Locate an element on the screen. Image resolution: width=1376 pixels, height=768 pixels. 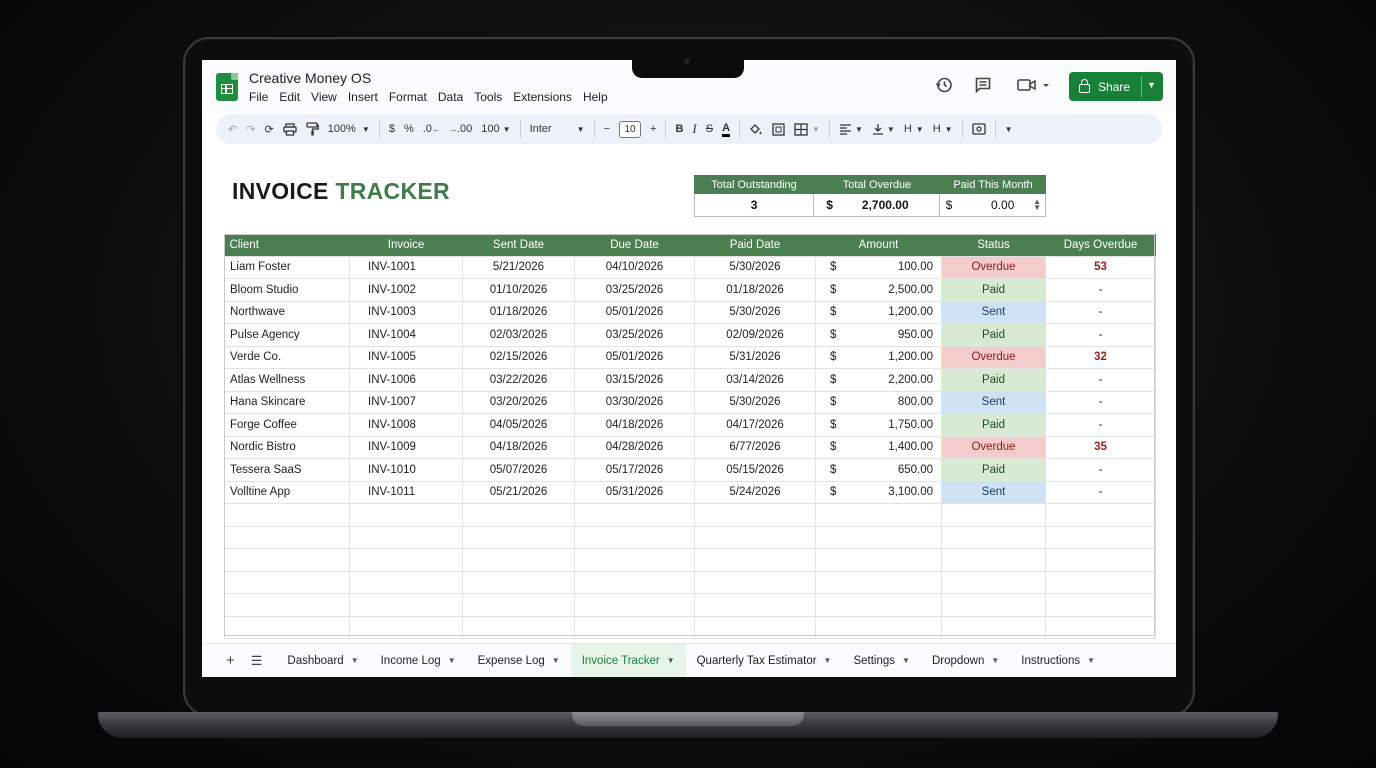
cell-sent-date: 03/20/2026 is located at coordinates (518, 402).